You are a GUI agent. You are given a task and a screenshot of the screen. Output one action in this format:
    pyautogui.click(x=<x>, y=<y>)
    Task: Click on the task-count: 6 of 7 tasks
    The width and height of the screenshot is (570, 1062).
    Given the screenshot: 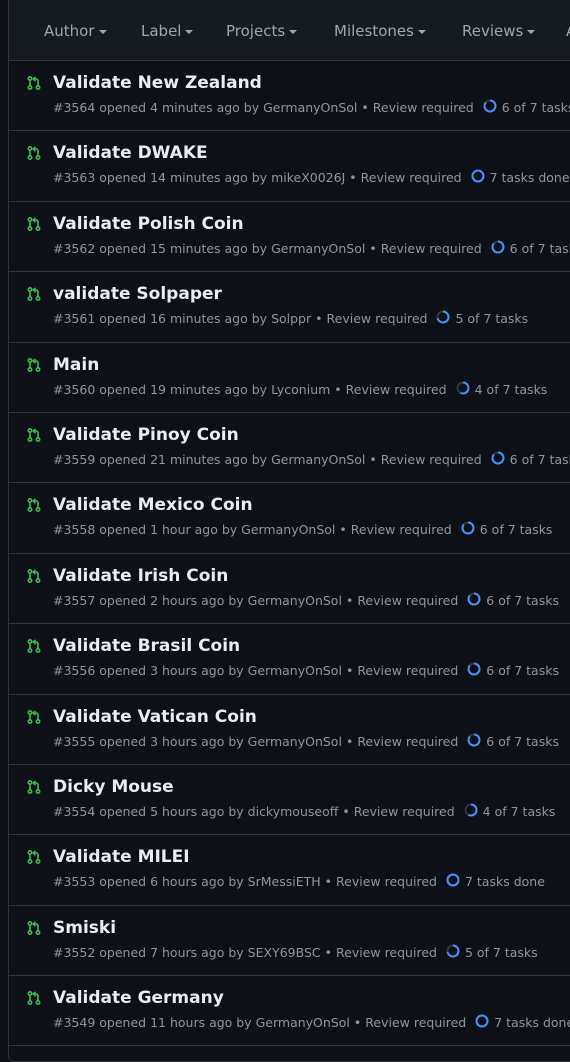 What is the action you would take?
    pyautogui.click(x=522, y=671)
    